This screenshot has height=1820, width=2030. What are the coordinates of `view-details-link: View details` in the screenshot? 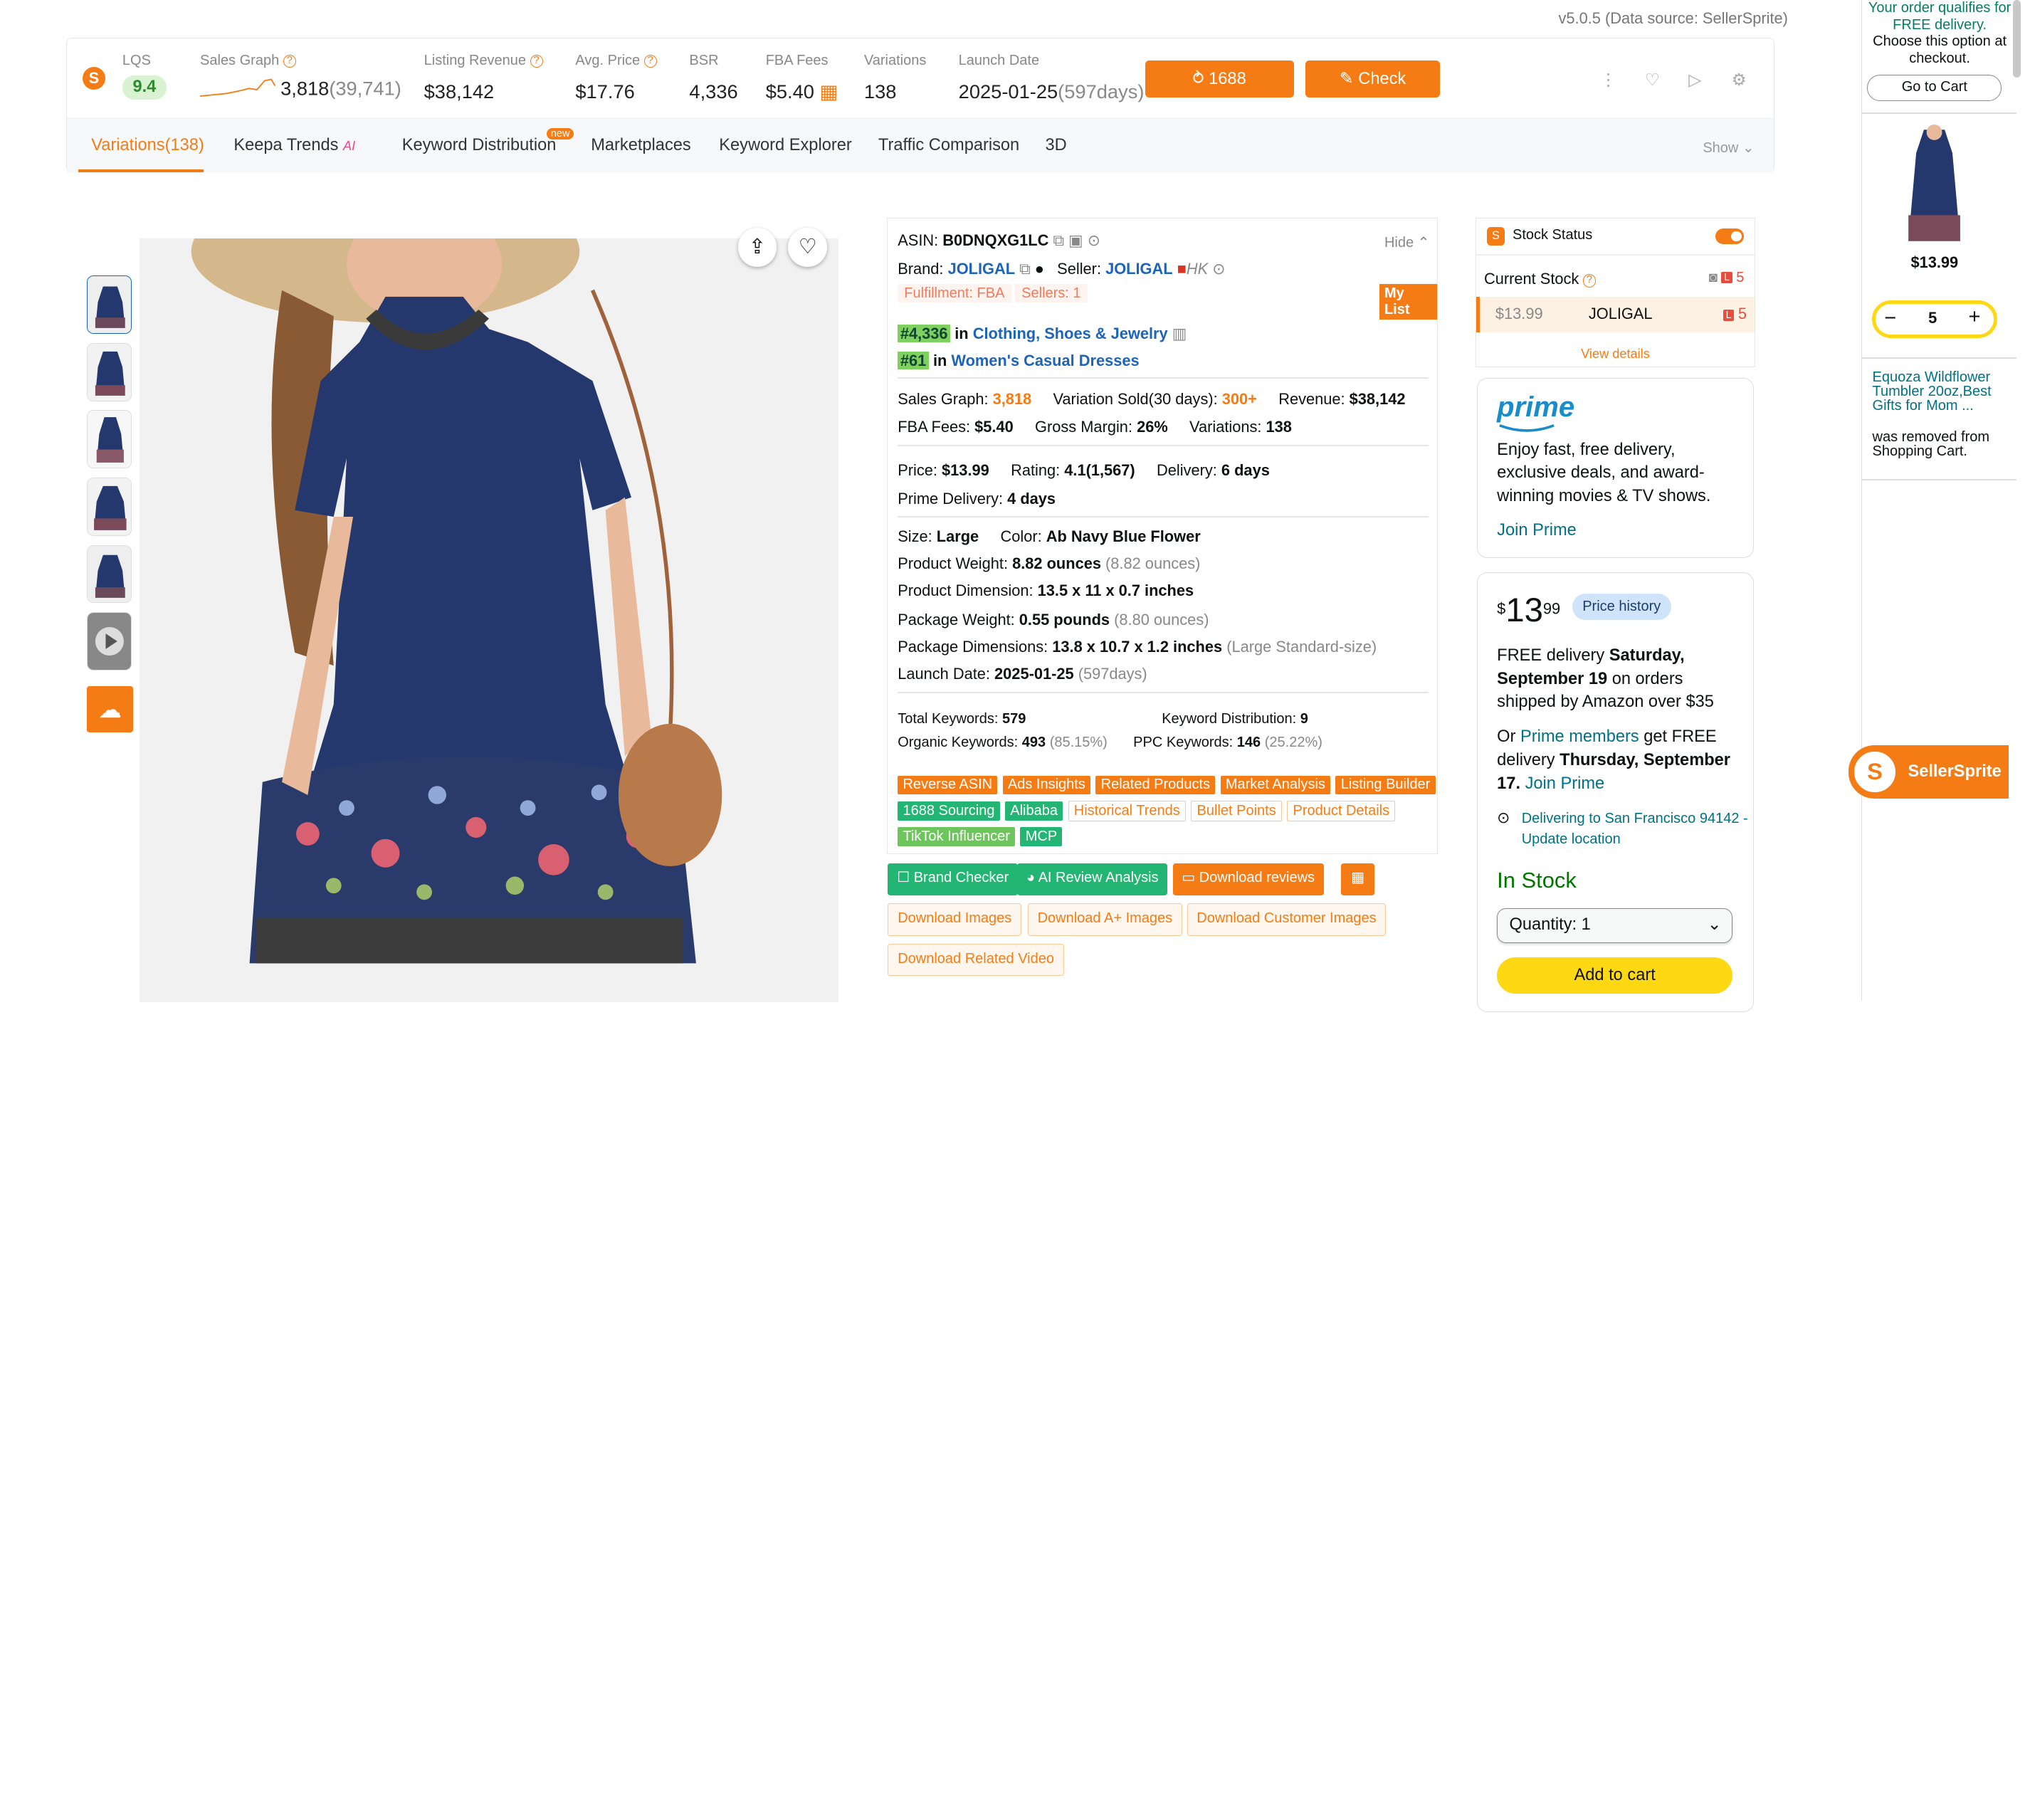 It's located at (1615, 354).